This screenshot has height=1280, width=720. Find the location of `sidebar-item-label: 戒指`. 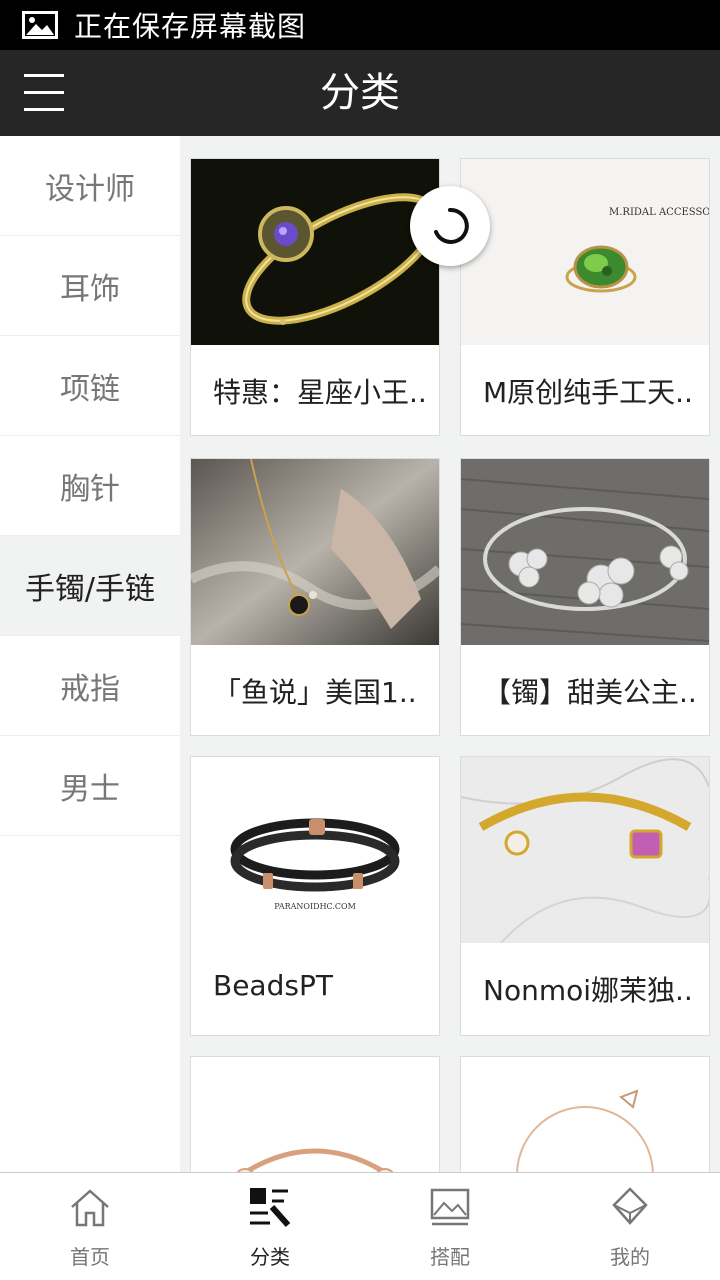

sidebar-item-label: 戒指 is located at coordinates (90, 689).